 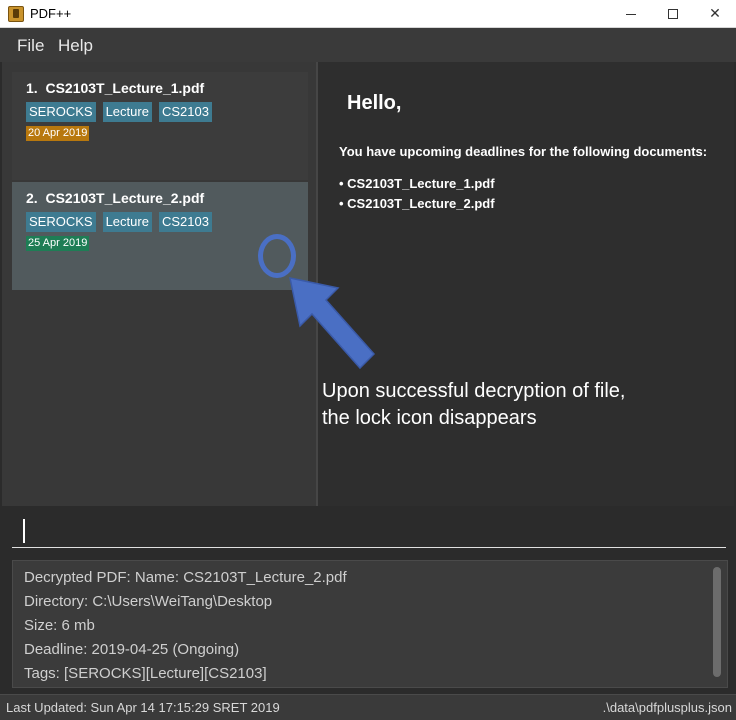 I want to click on close-icon: ✕, so click(x=715, y=14).